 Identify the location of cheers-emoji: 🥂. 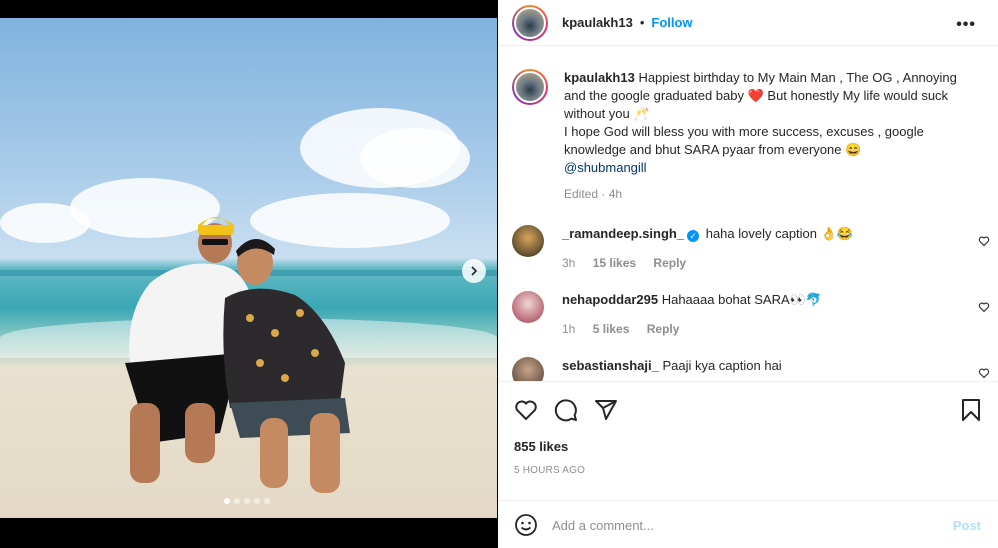
(641, 113).